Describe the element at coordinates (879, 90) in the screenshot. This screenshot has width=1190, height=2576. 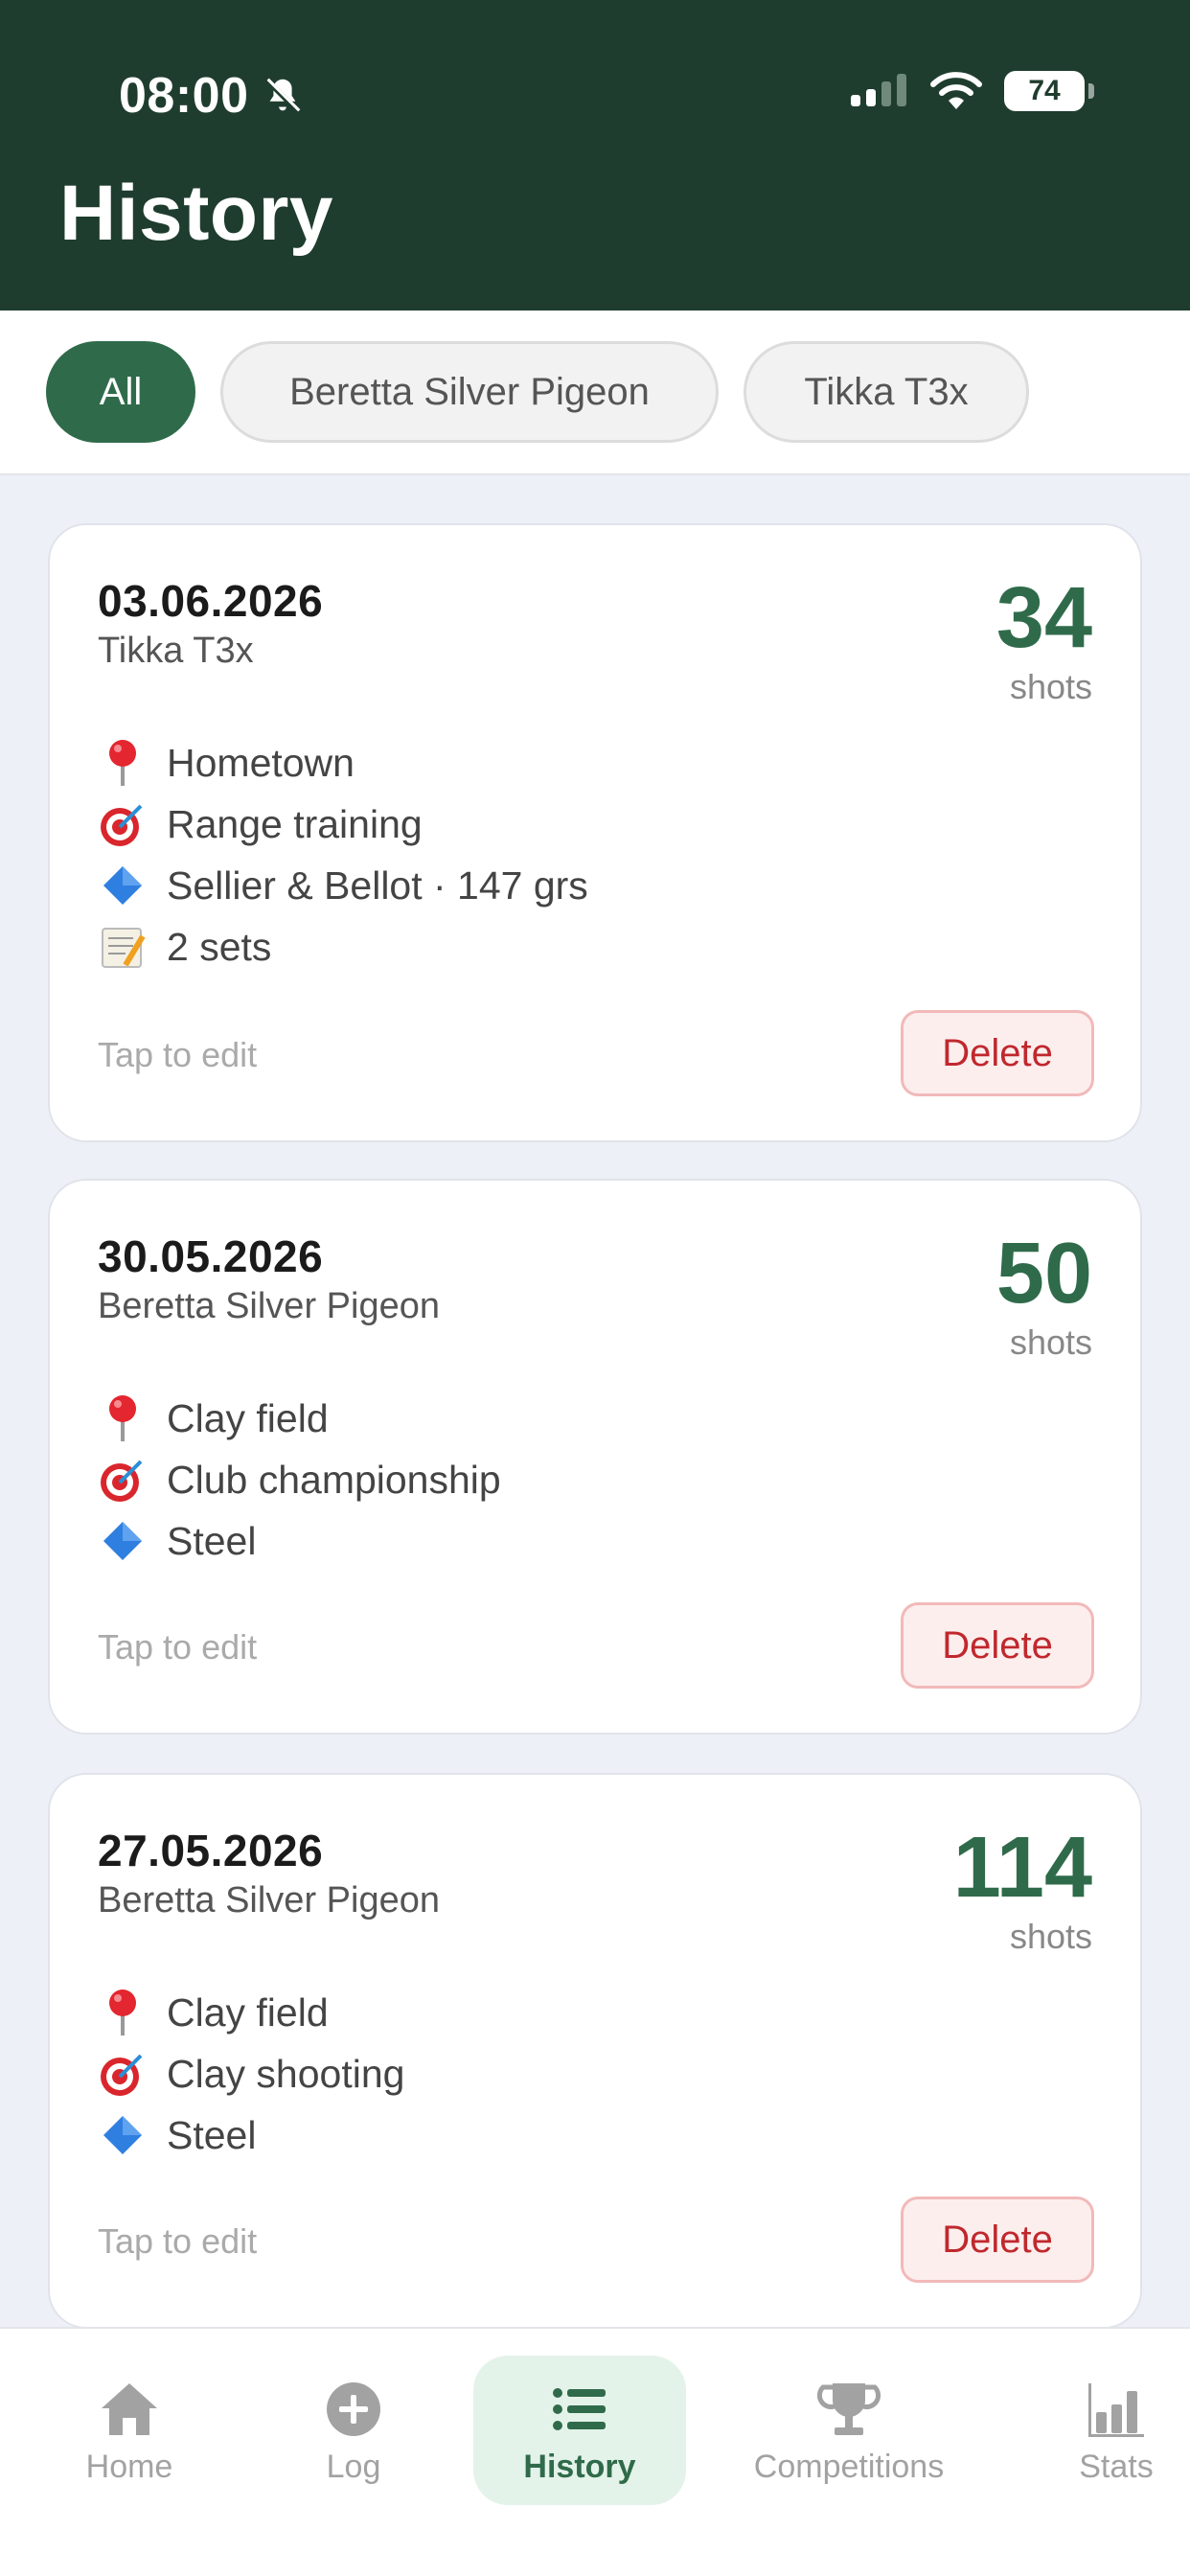
I see `signal-icon` at that location.